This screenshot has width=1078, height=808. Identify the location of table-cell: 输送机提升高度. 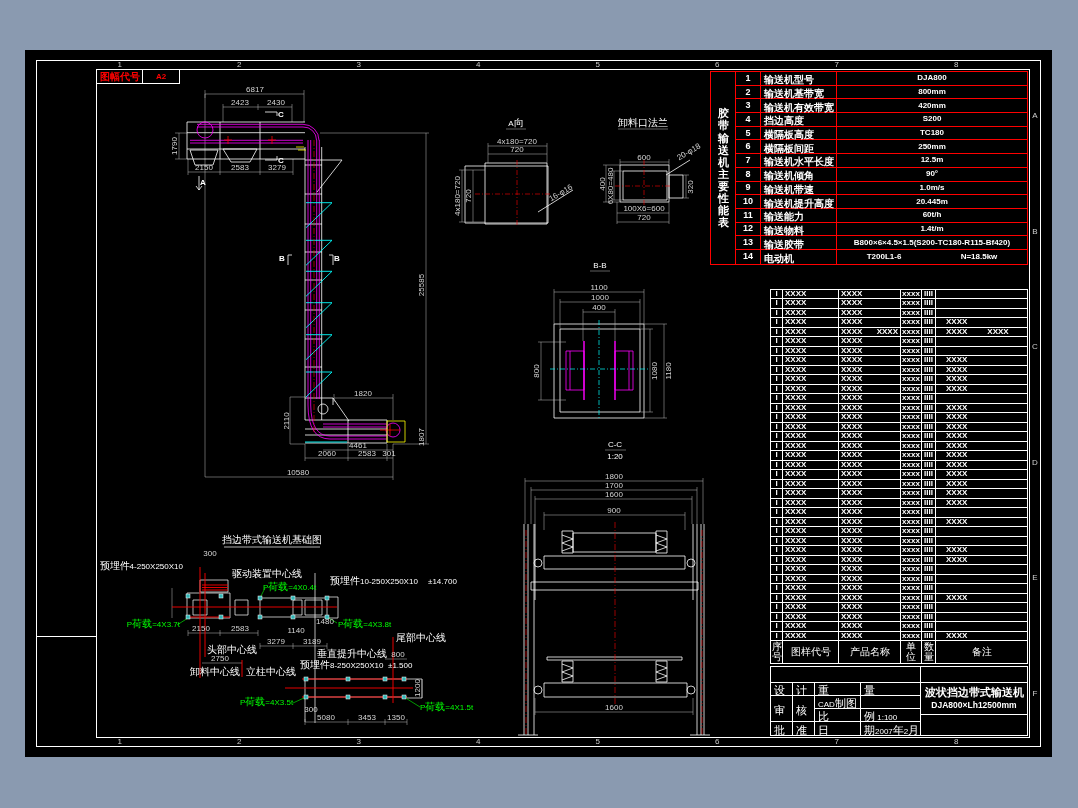
(799, 201).